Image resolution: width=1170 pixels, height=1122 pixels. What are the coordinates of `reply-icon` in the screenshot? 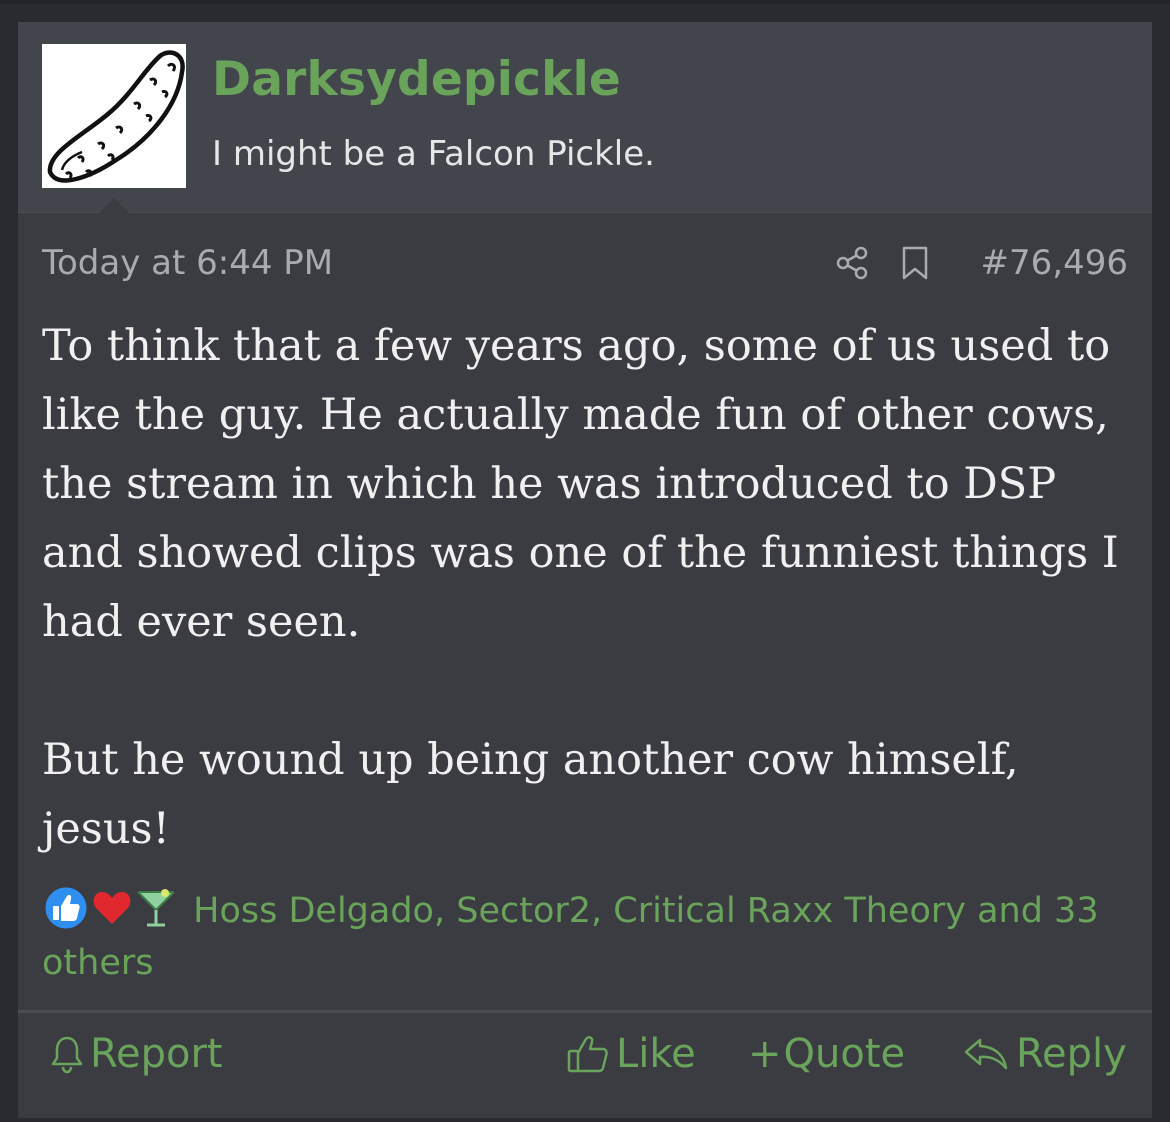 It's located at (986, 1054).